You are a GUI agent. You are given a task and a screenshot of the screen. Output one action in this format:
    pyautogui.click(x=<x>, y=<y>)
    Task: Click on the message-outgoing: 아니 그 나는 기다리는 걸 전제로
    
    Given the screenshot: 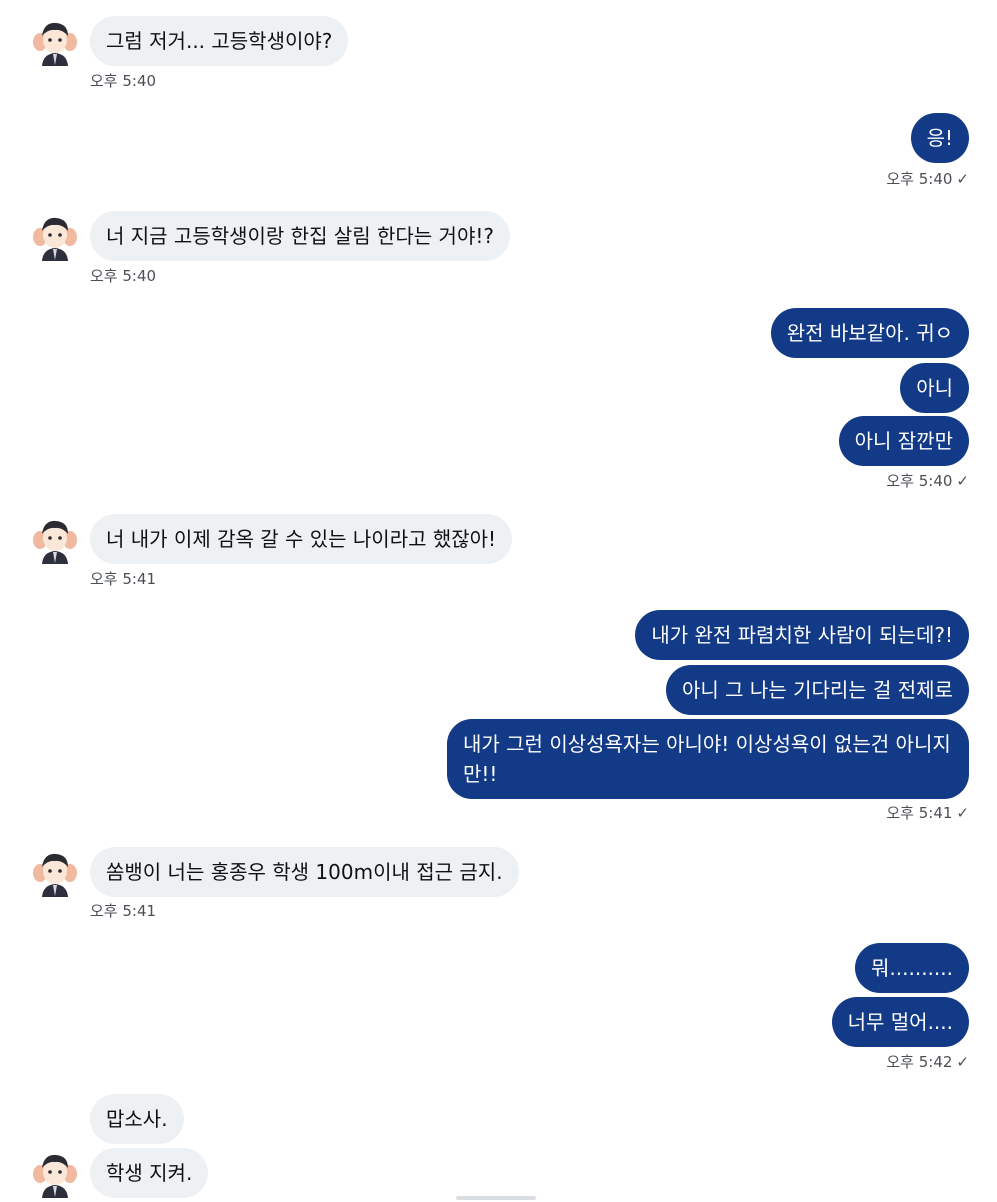 What is the action you would take?
    pyautogui.click(x=817, y=690)
    